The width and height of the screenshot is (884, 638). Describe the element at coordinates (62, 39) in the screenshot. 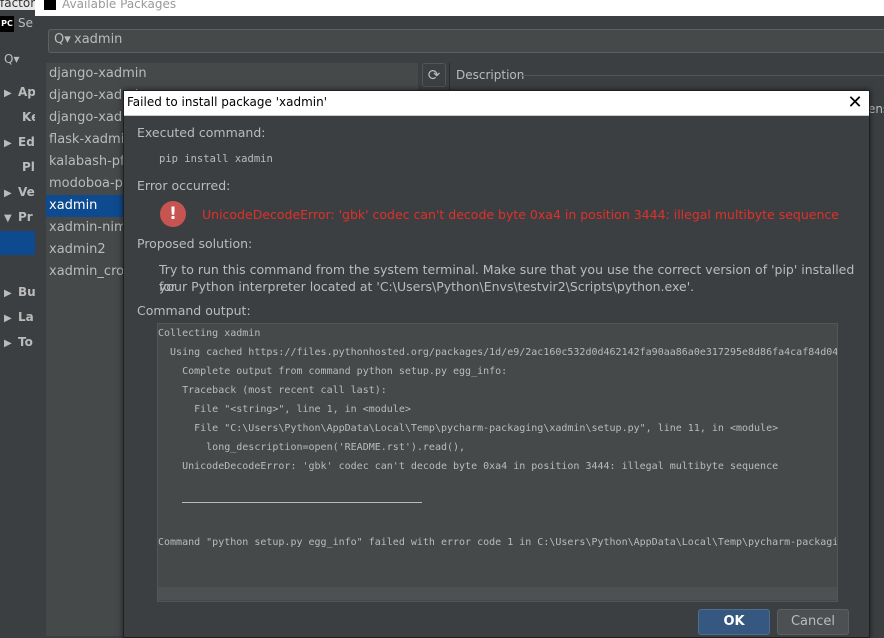

I see `search-icon: Q▾` at that location.